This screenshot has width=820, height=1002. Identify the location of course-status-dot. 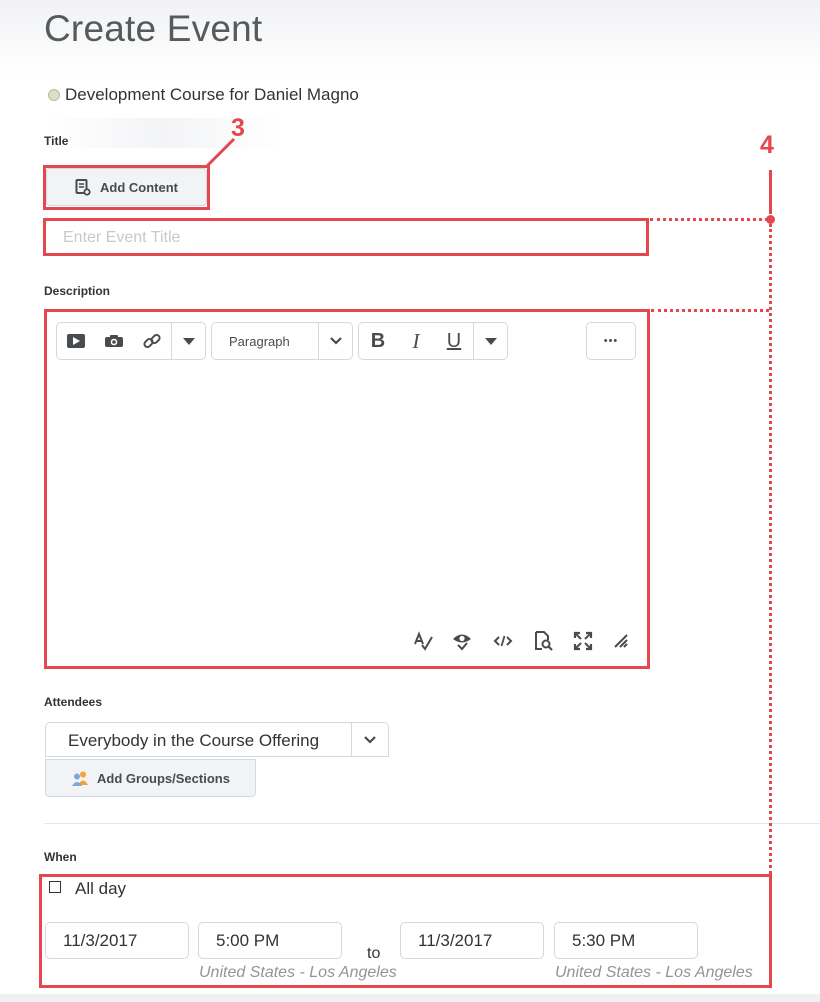
(54, 95).